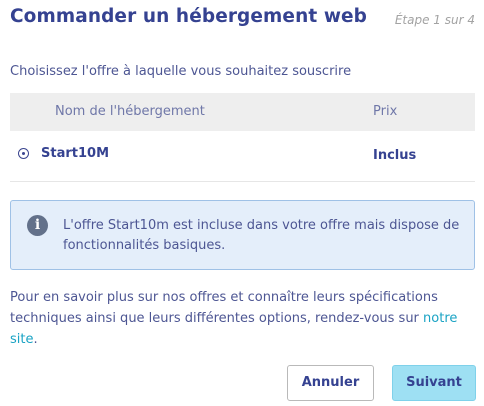 The image size is (484, 406). What do you see at coordinates (330, 383) in the screenshot?
I see `cancel-button: Annuler` at bounding box center [330, 383].